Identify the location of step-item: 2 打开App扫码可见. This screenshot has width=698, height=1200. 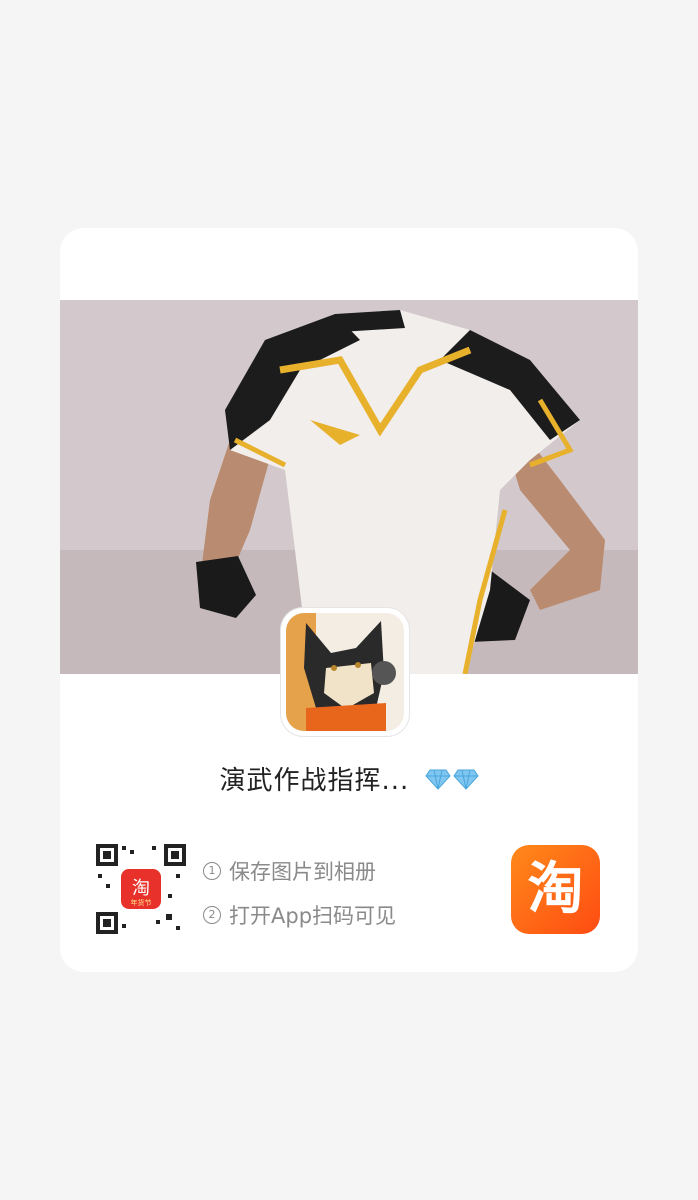
(299, 916).